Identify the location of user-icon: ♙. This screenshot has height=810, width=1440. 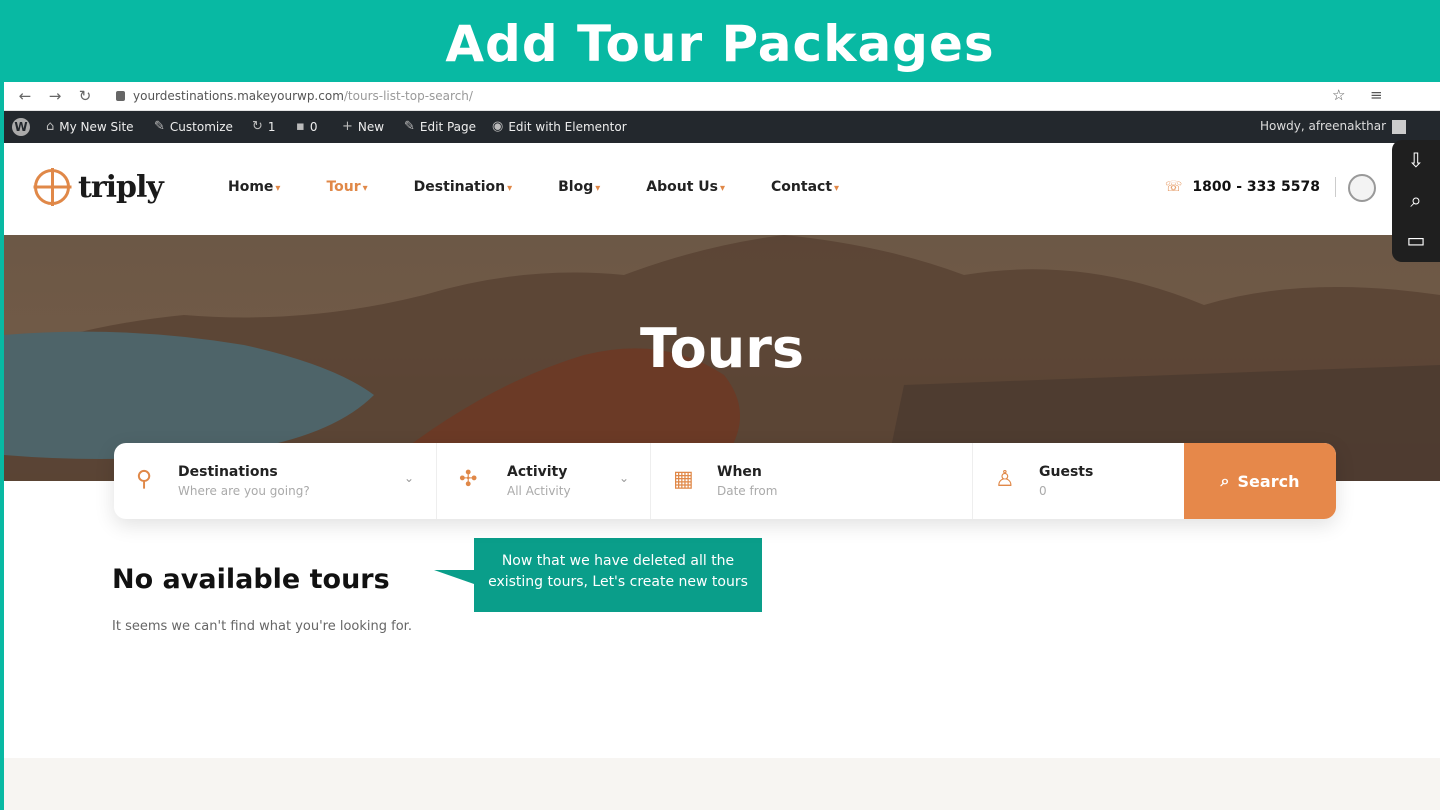
(1005, 479).